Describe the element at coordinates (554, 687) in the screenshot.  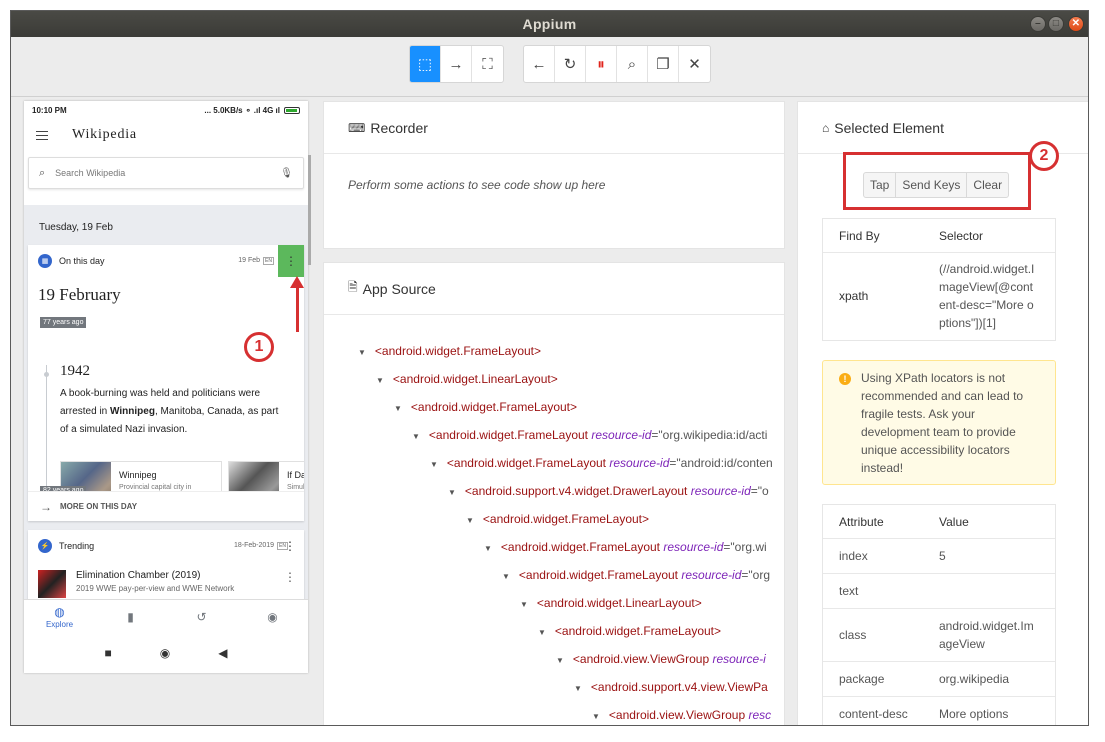
I see `source-tree-node: ▼ <android.support.v4.view.ViewPa` at that location.